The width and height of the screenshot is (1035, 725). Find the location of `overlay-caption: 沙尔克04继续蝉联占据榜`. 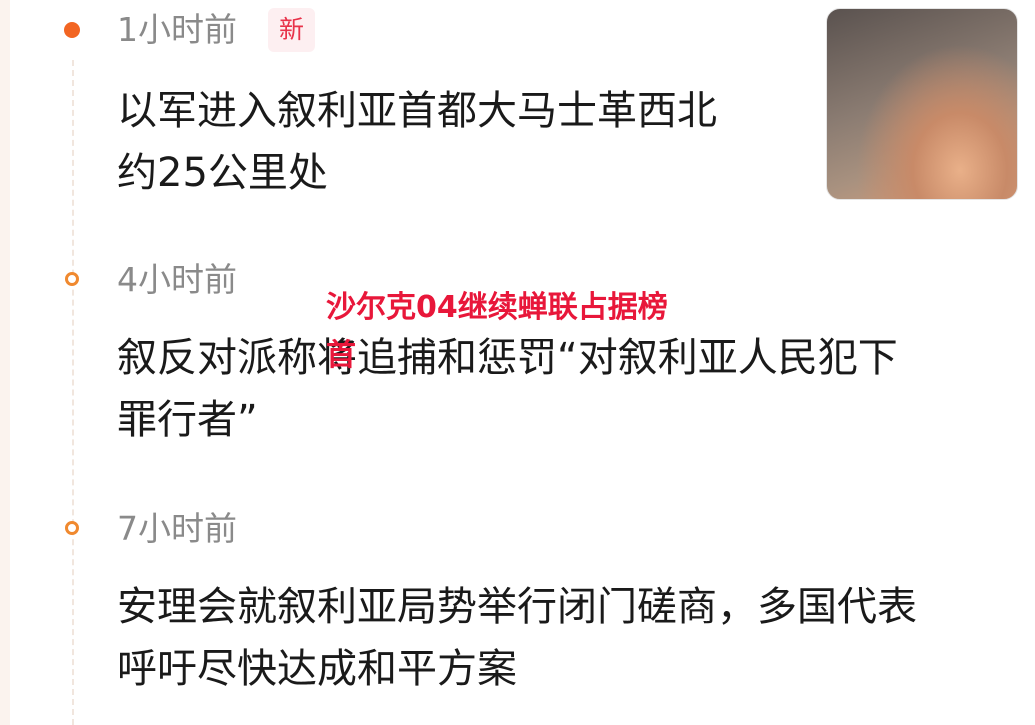

overlay-caption: 沙尔克04继续蝉联占据榜 is located at coordinates (497, 307).